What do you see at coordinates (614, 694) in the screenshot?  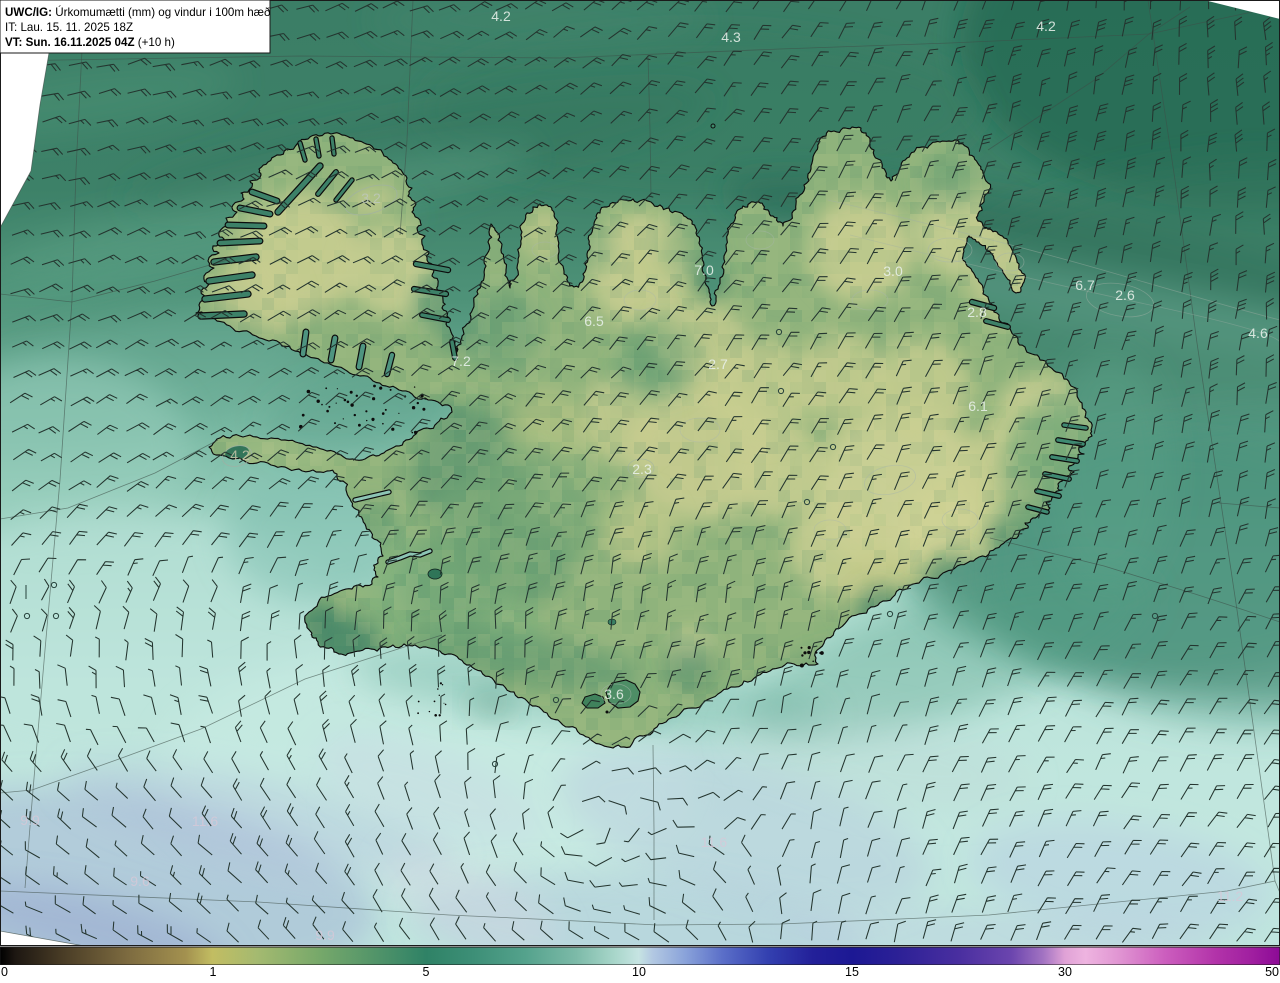 I see `svg-text: 3.6` at bounding box center [614, 694].